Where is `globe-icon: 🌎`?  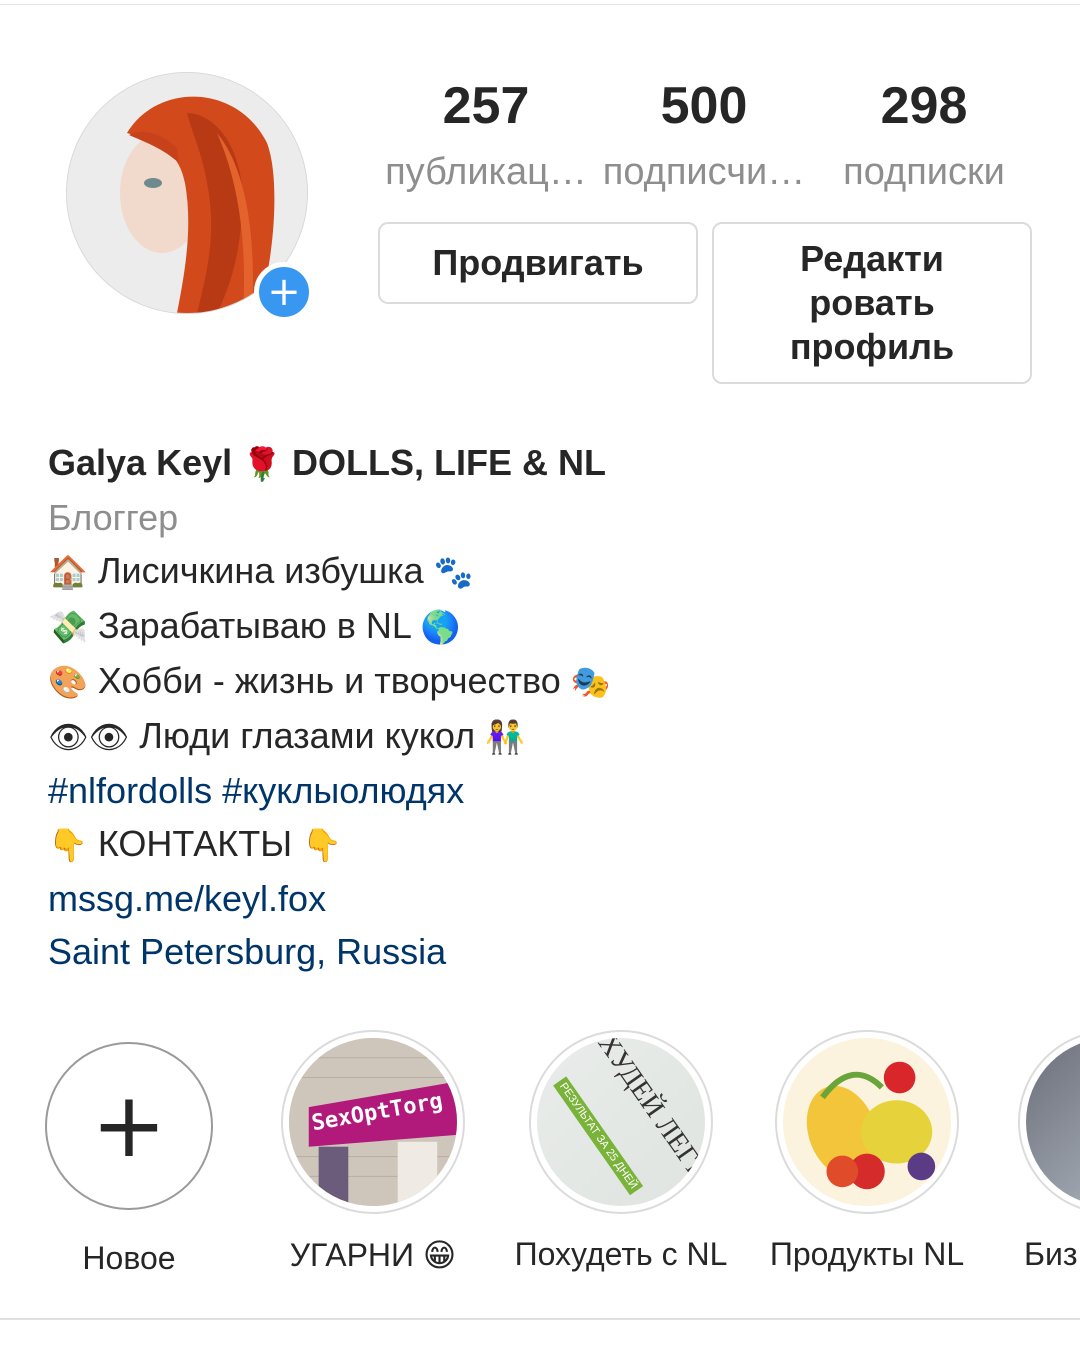
globe-icon: 🌎 is located at coordinates (440, 627).